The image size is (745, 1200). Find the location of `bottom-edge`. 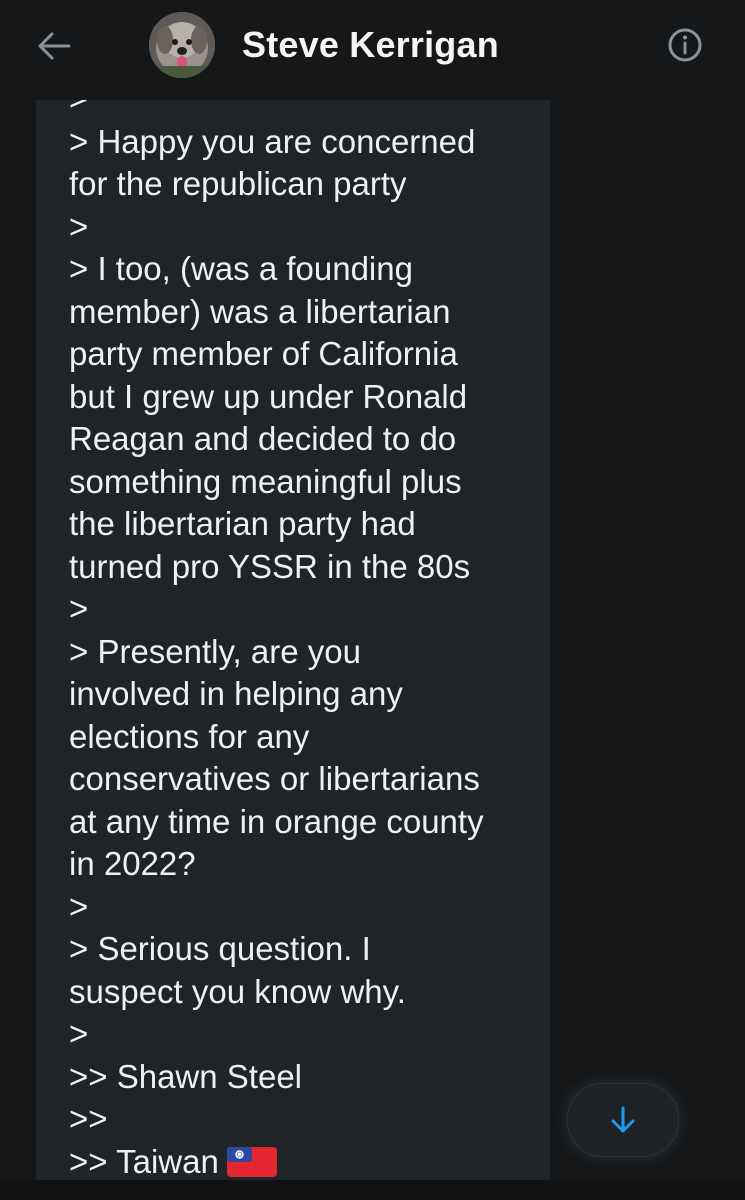

bottom-edge is located at coordinates (372, 1190).